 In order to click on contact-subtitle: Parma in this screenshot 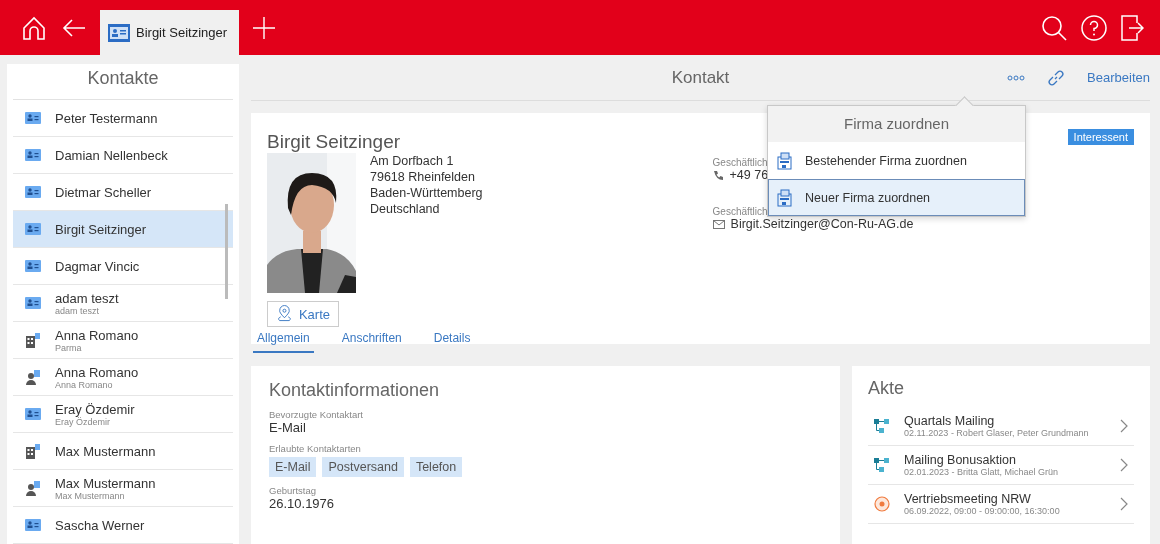, I will do `click(69, 347)`.